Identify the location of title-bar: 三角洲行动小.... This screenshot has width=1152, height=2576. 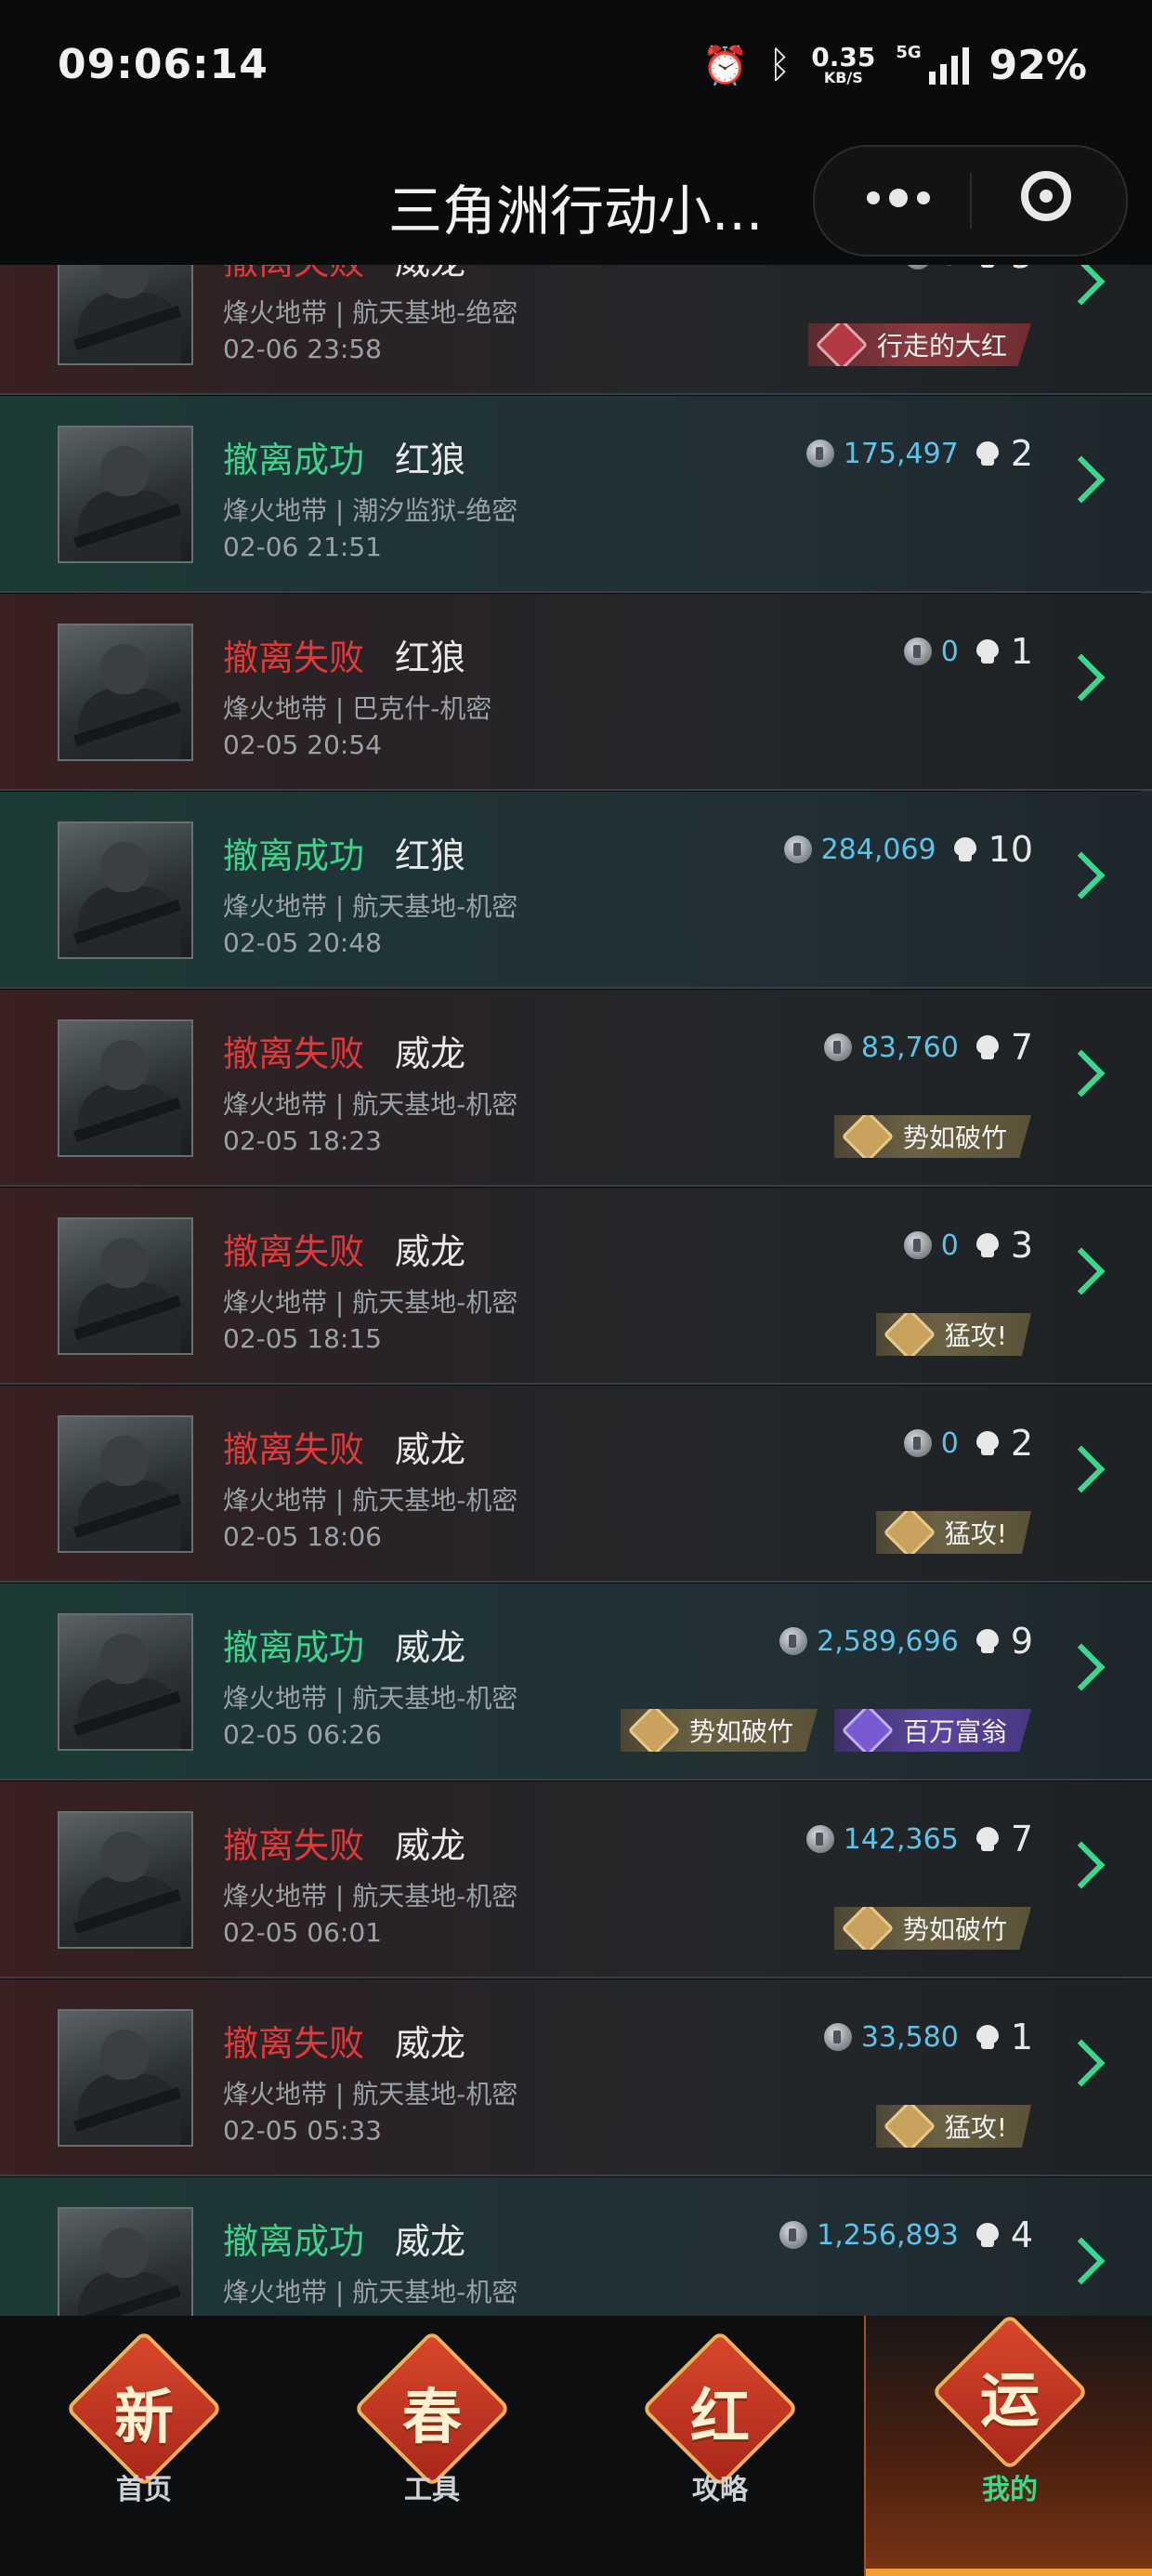
(576, 202).